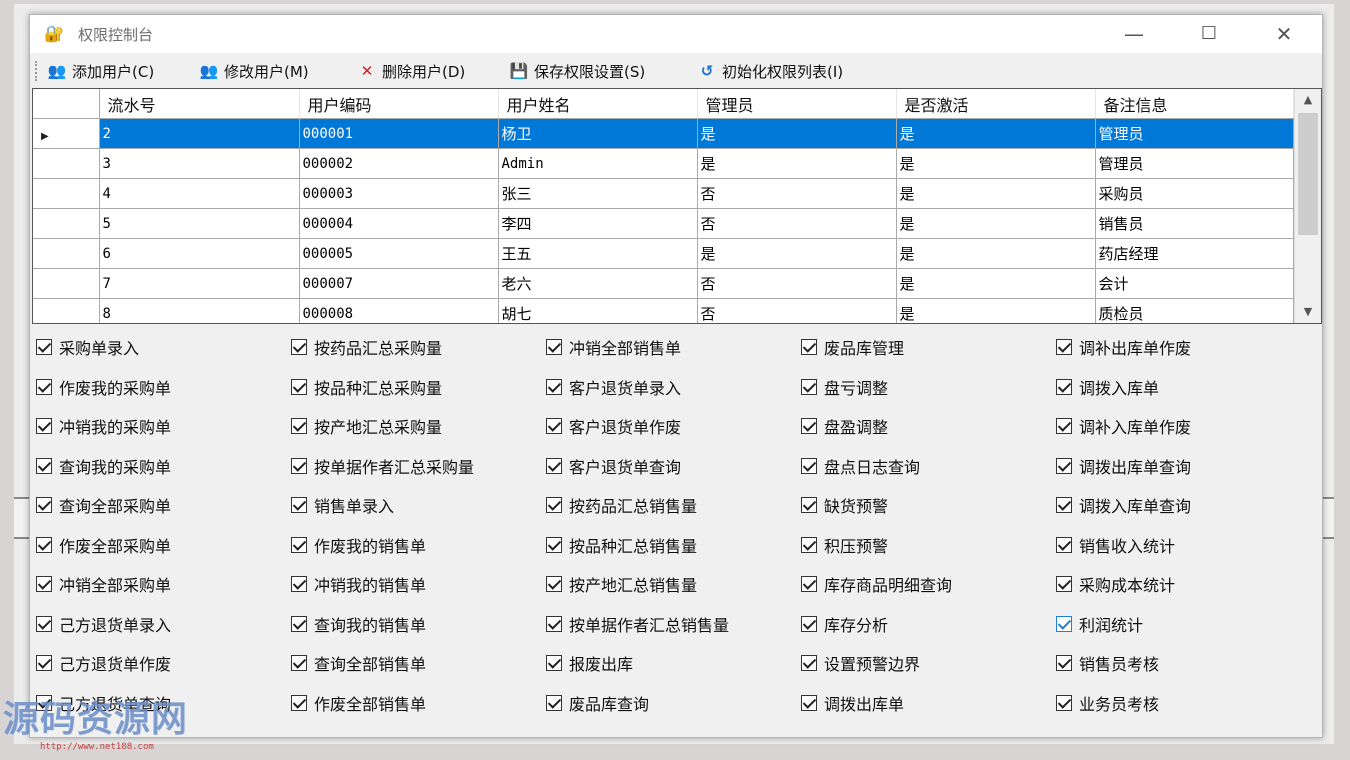 This screenshot has width=1350, height=760. What do you see at coordinates (366, 347) in the screenshot?
I see `permission-checkbox: 按药品汇总采购量` at bounding box center [366, 347].